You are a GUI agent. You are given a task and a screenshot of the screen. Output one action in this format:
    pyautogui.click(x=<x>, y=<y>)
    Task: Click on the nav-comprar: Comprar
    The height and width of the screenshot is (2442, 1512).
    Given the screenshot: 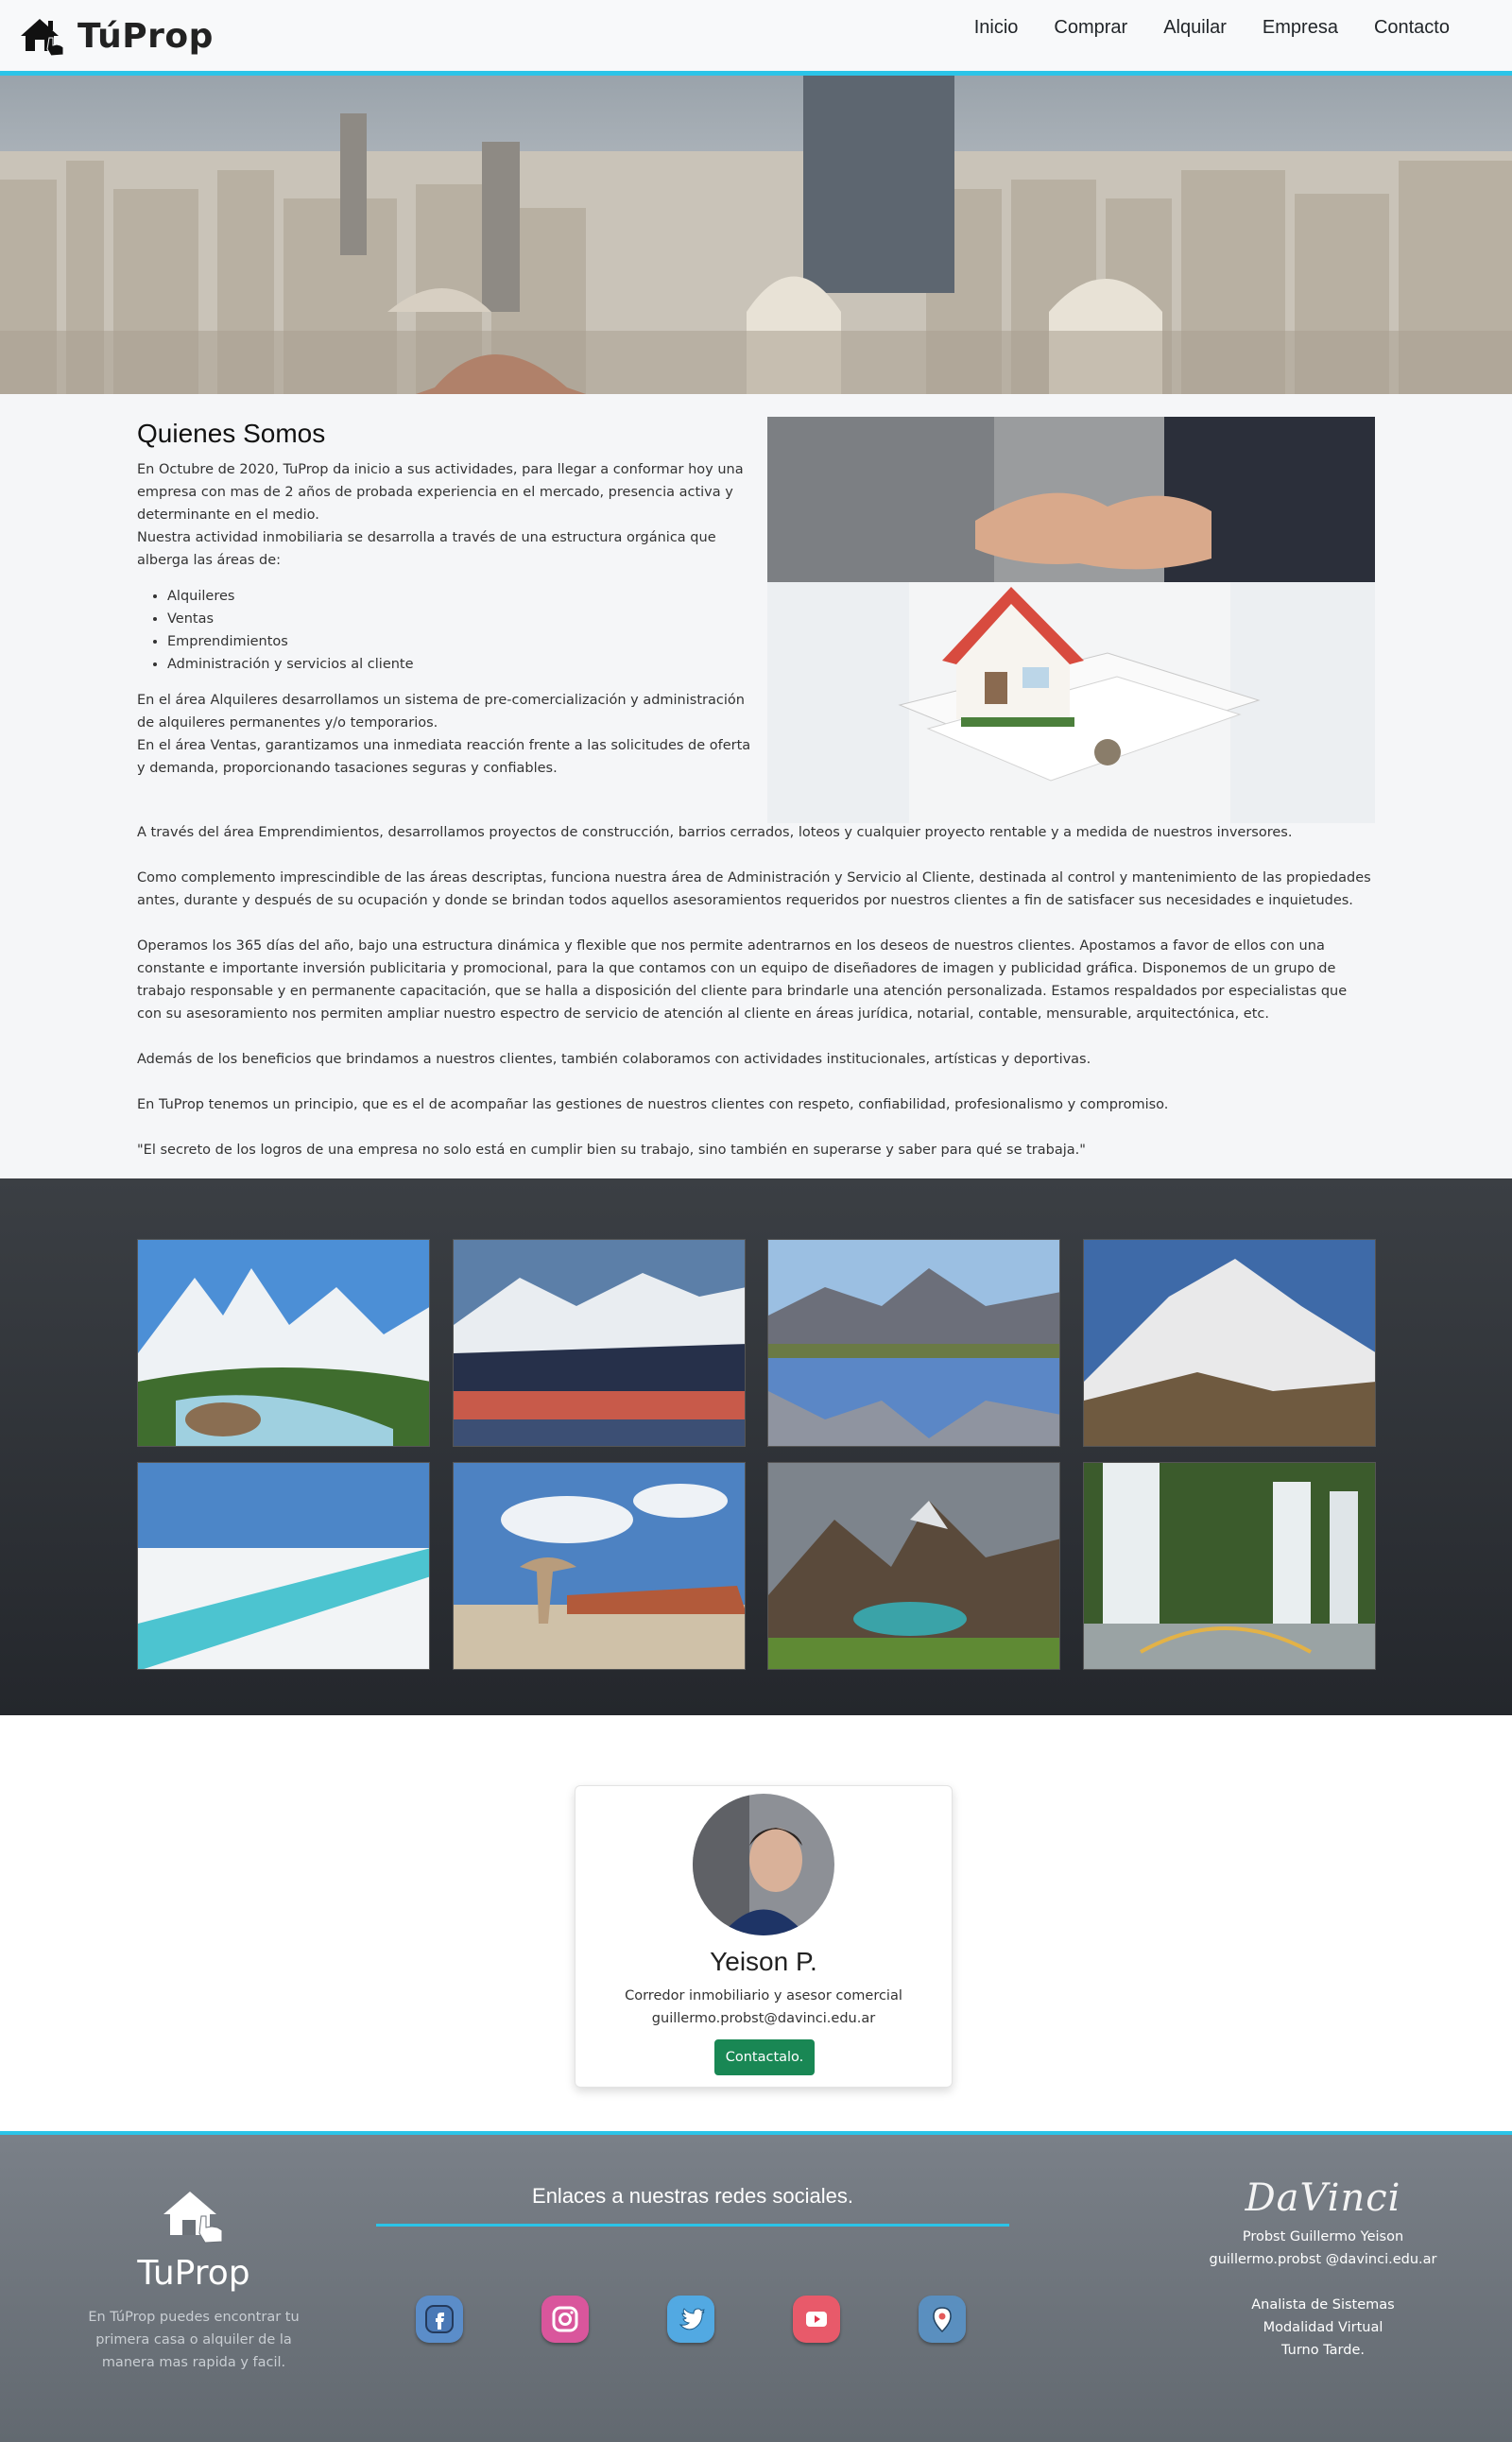 What is the action you would take?
    pyautogui.click(x=1090, y=28)
    